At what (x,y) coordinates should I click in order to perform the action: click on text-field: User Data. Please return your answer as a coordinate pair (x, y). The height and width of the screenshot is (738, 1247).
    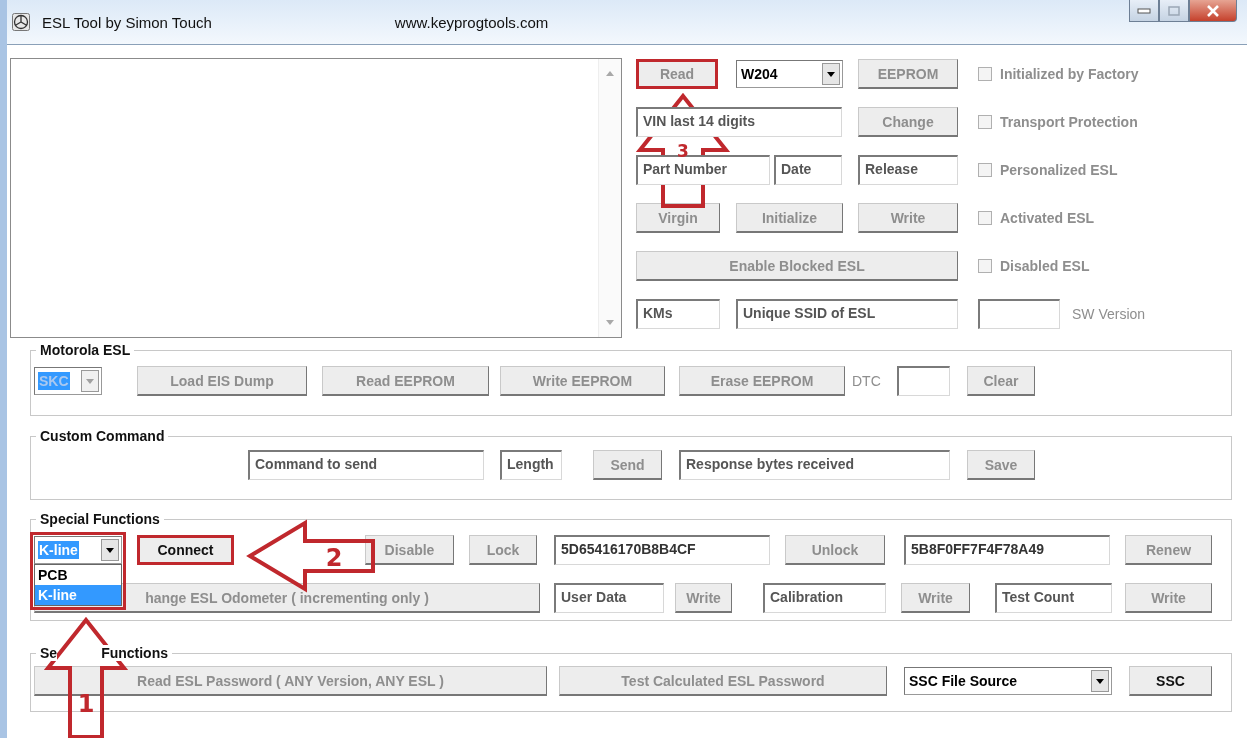
    Looking at the image, I should click on (609, 598).